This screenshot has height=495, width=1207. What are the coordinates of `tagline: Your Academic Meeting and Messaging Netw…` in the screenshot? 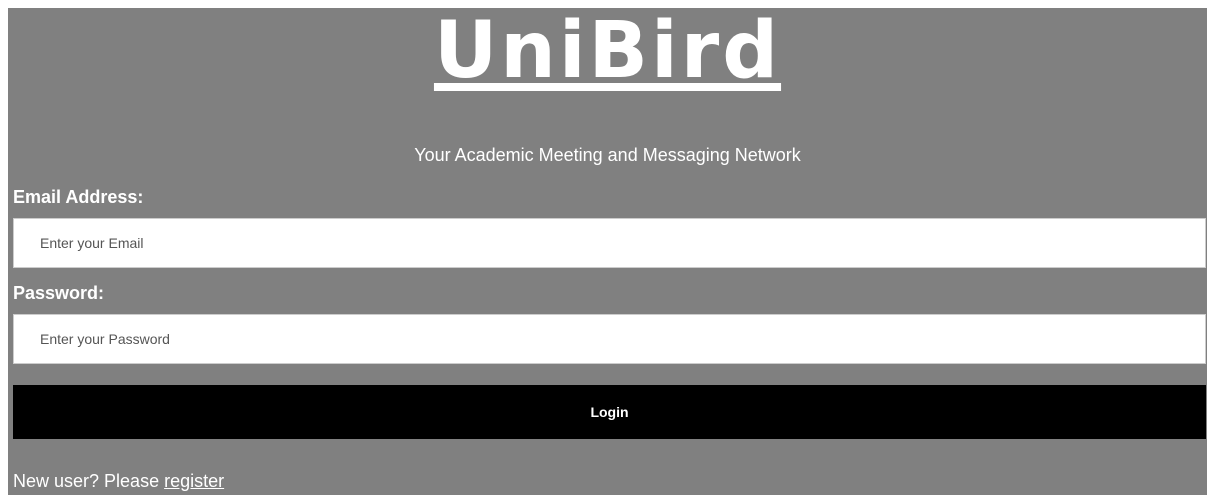 It's located at (607, 155).